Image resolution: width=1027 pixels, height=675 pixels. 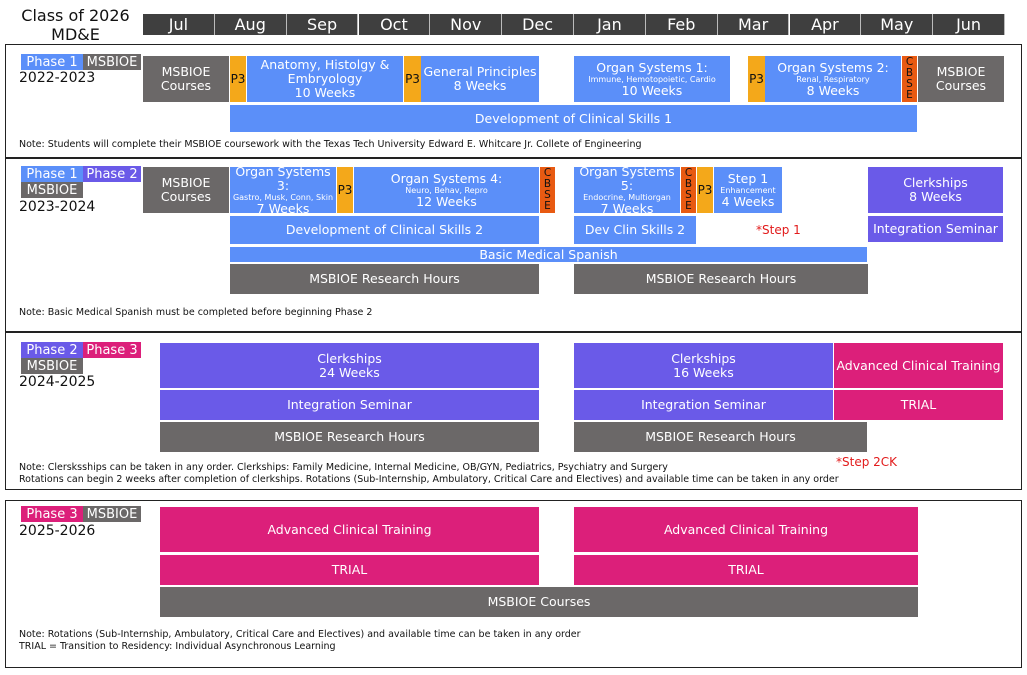 What do you see at coordinates (75, 15) in the screenshot?
I see `title-line-1: Class of 2026` at bounding box center [75, 15].